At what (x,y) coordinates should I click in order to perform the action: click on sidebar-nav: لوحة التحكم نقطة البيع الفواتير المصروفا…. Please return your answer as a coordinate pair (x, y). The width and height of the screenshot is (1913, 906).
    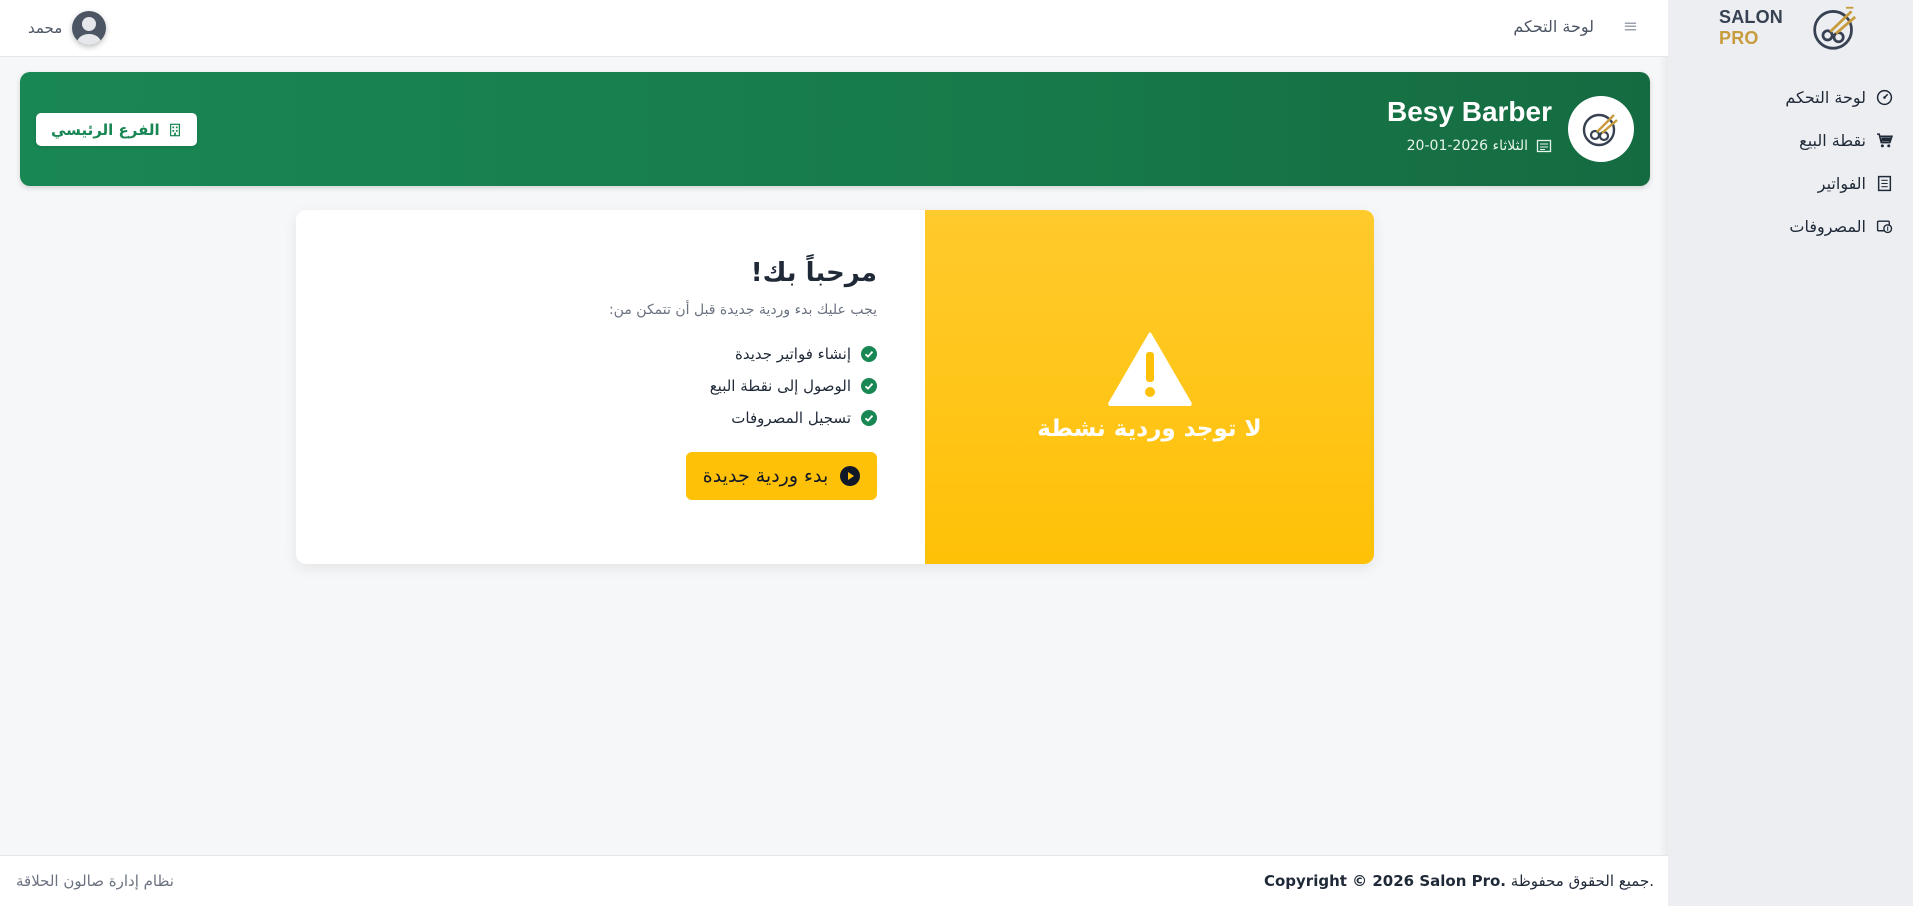
    Looking at the image, I should click on (1790, 162).